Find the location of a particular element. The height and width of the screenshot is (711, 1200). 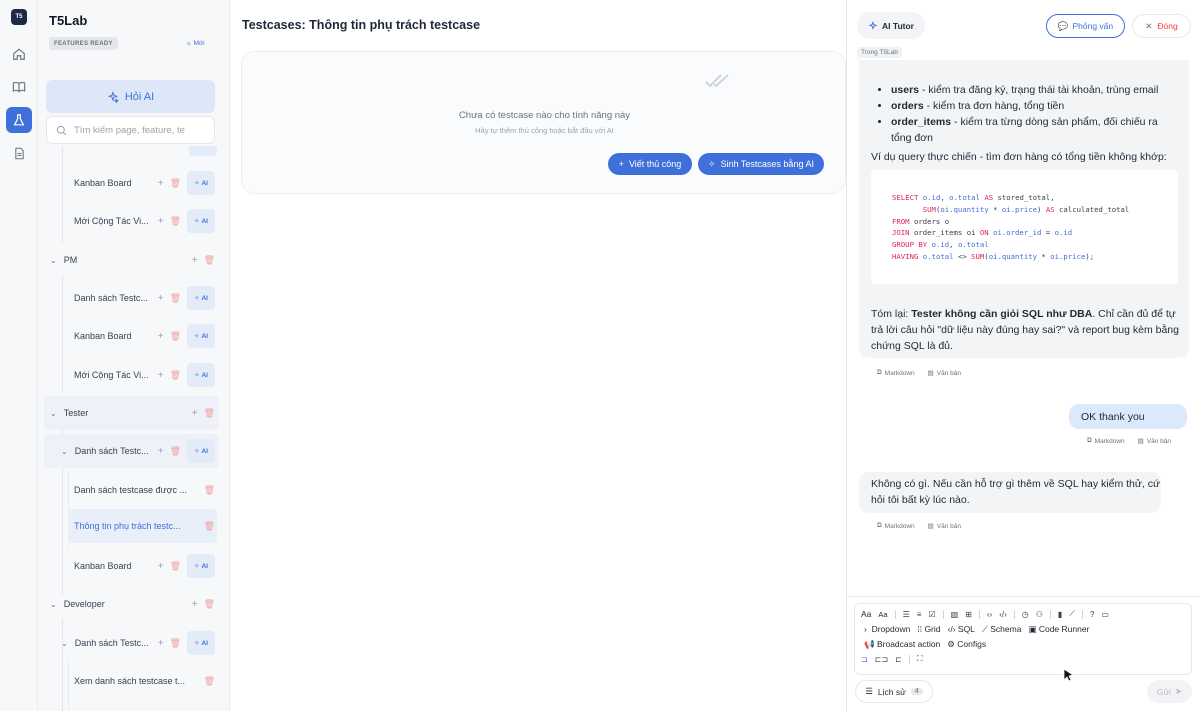

send-button: Gửi ➤ is located at coordinates (1169, 691).